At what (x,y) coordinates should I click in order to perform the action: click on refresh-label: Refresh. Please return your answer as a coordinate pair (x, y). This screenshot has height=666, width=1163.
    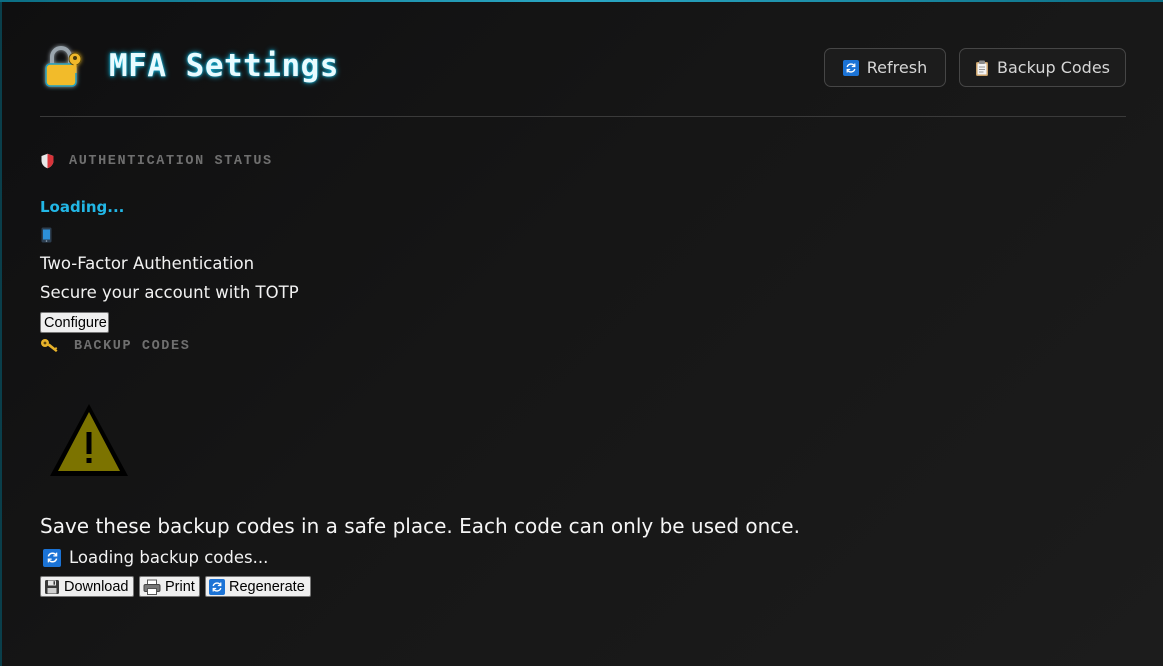
    Looking at the image, I should click on (897, 67).